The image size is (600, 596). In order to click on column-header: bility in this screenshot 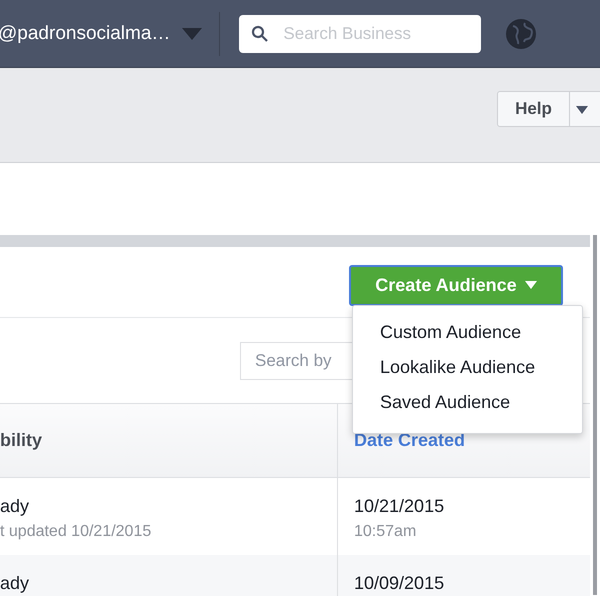, I will do `click(21, 440)`.